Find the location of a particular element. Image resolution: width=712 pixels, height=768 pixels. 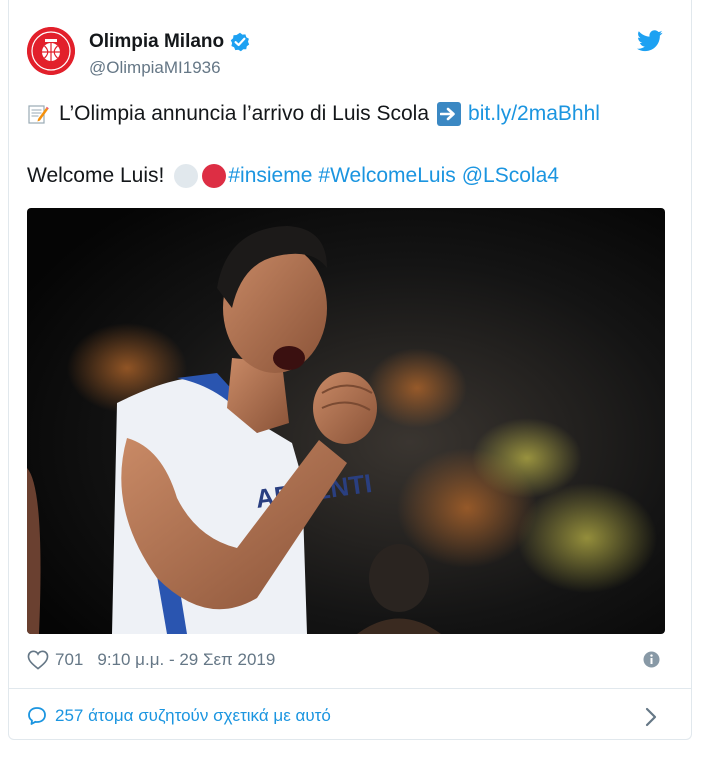

welcome-text: Welcome Luis! is located at coordinates (96, 175).